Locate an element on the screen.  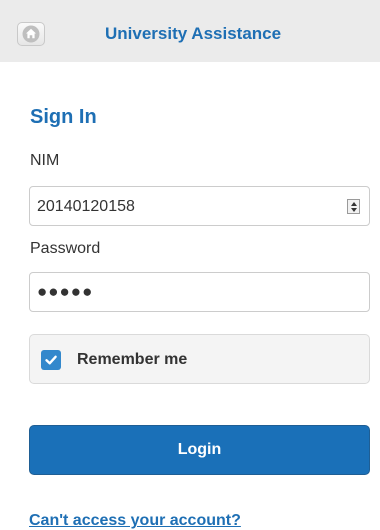
account-help-link: Can't access your account? is located at coordinates (135, 520).